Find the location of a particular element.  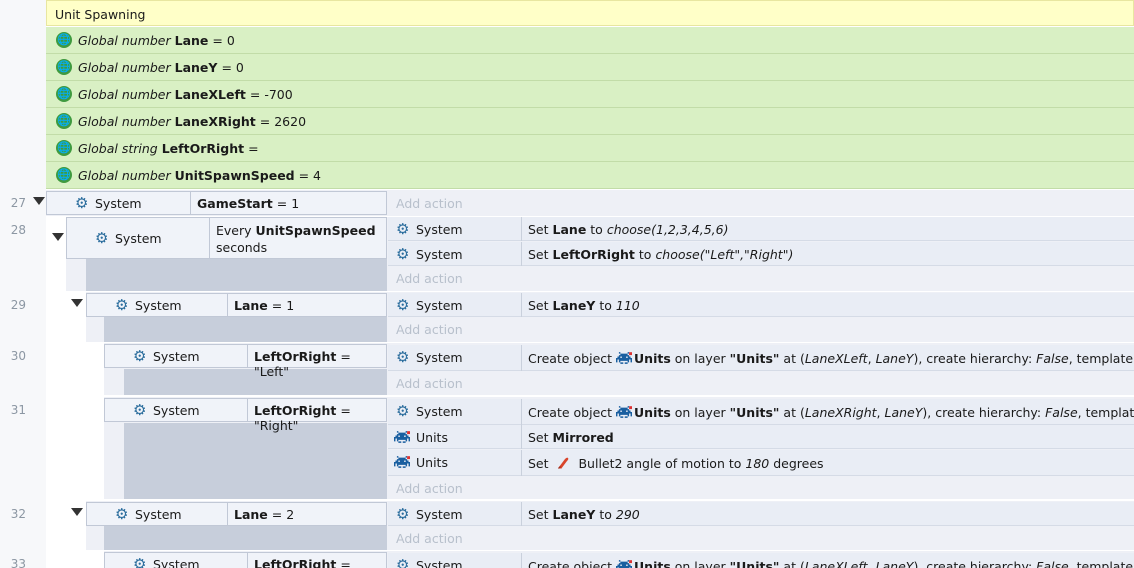

gutter is located at coordinates (23, 284).